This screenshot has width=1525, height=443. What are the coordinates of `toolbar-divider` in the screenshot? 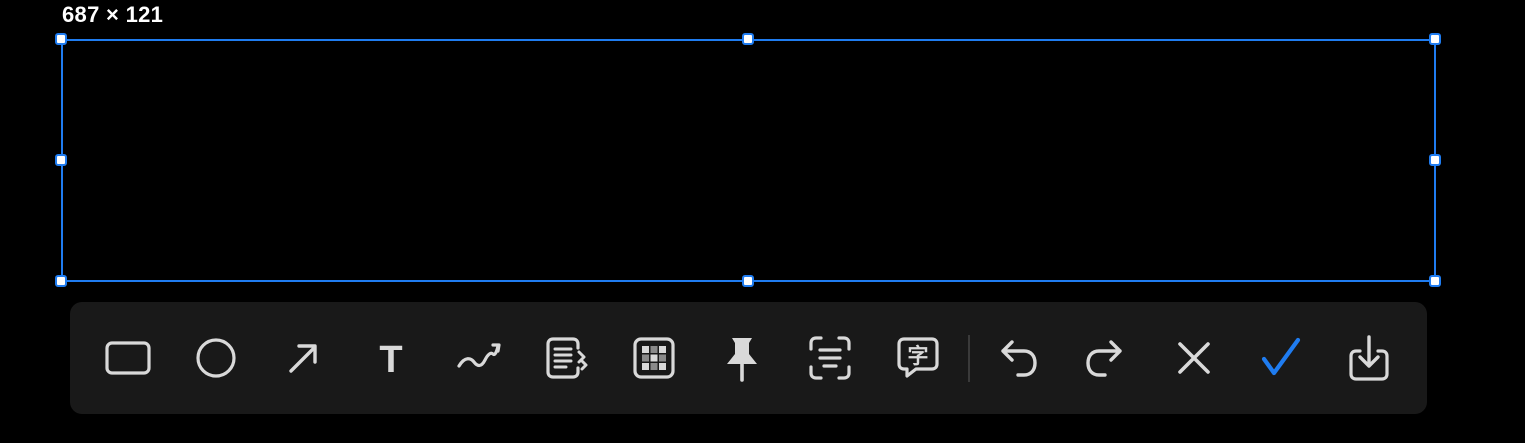 It's located at (969, 358).